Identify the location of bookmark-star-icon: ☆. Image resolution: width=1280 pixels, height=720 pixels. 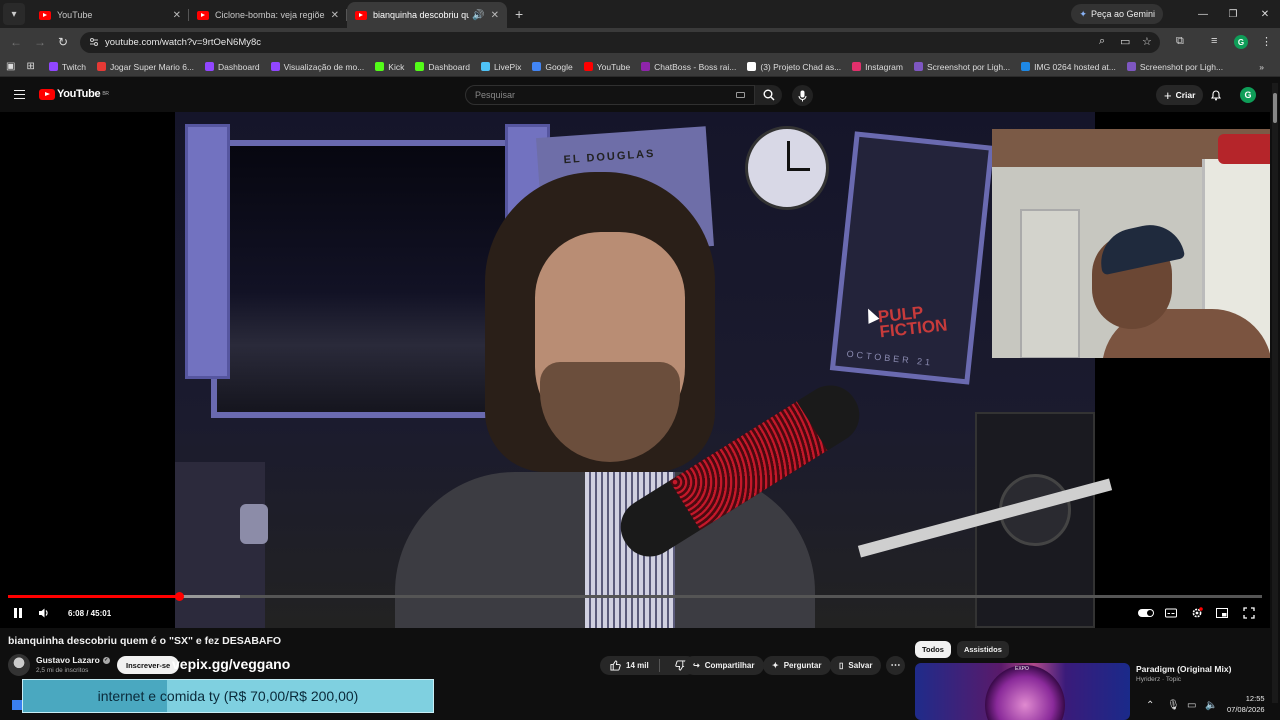
(1147, 41).